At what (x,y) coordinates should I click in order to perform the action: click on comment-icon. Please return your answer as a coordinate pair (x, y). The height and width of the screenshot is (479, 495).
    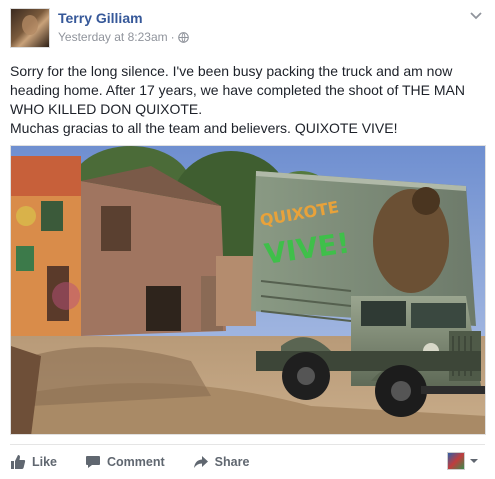
    Looking at the image, I should click on (93, 462).